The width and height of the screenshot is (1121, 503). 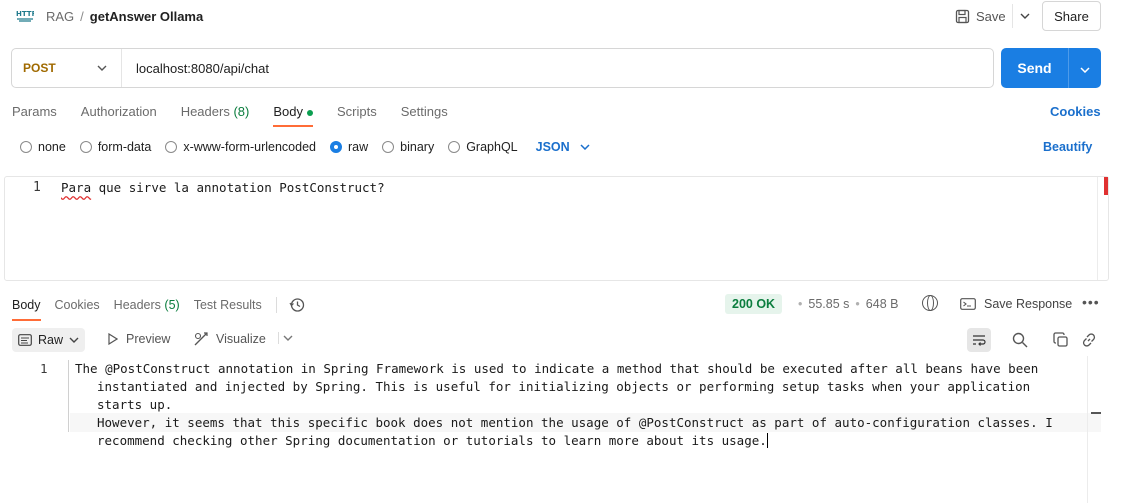 I want to click on wrap-lines-icon, so click(x=979, y=340).